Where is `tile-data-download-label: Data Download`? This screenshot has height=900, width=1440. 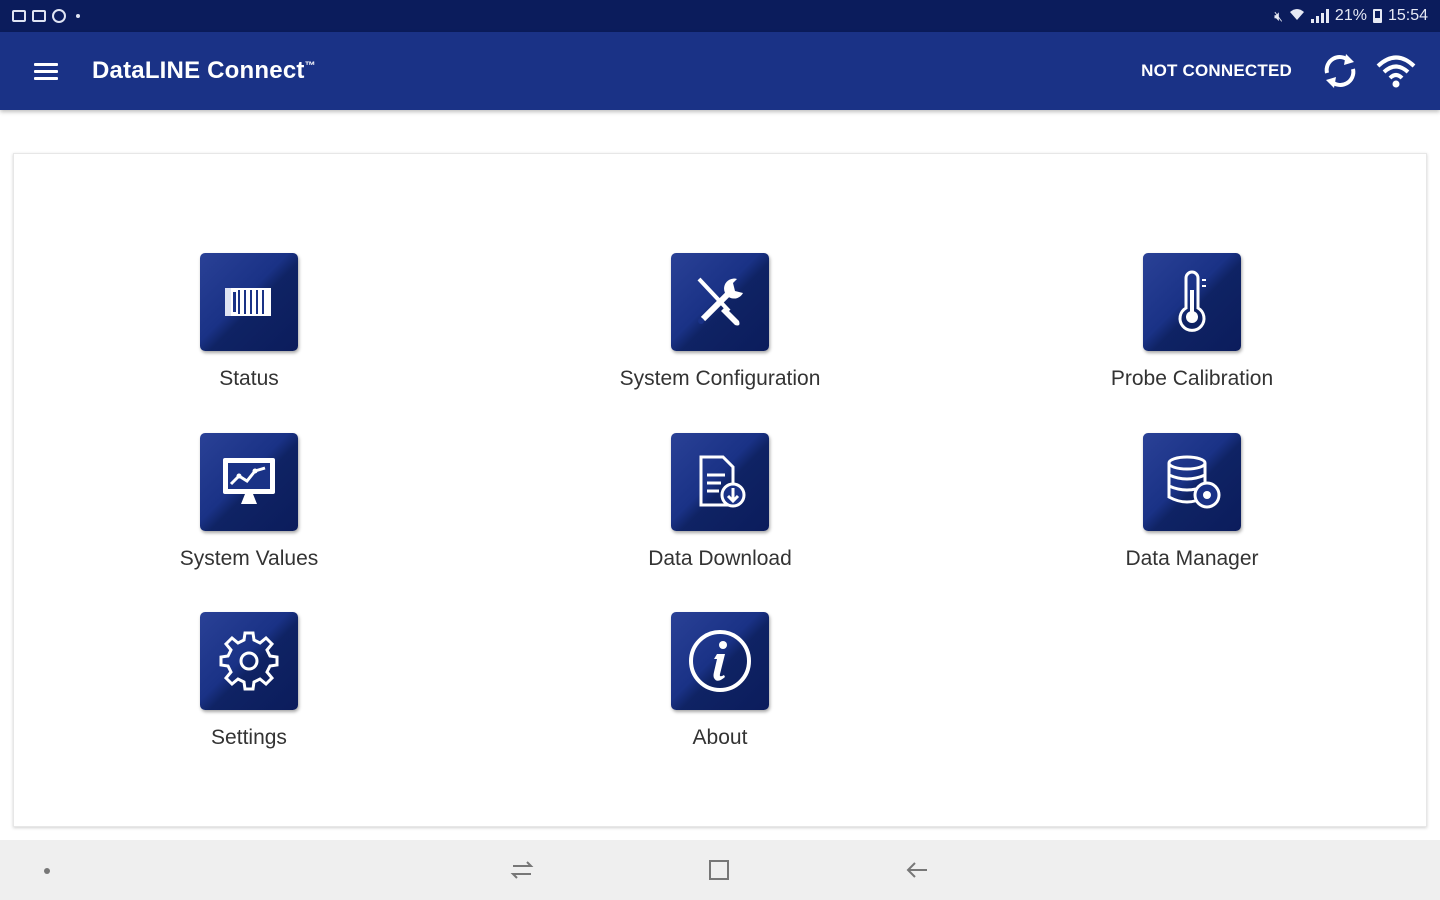
tile-data-download-label: Data Download is located at coordinates (720, 558).